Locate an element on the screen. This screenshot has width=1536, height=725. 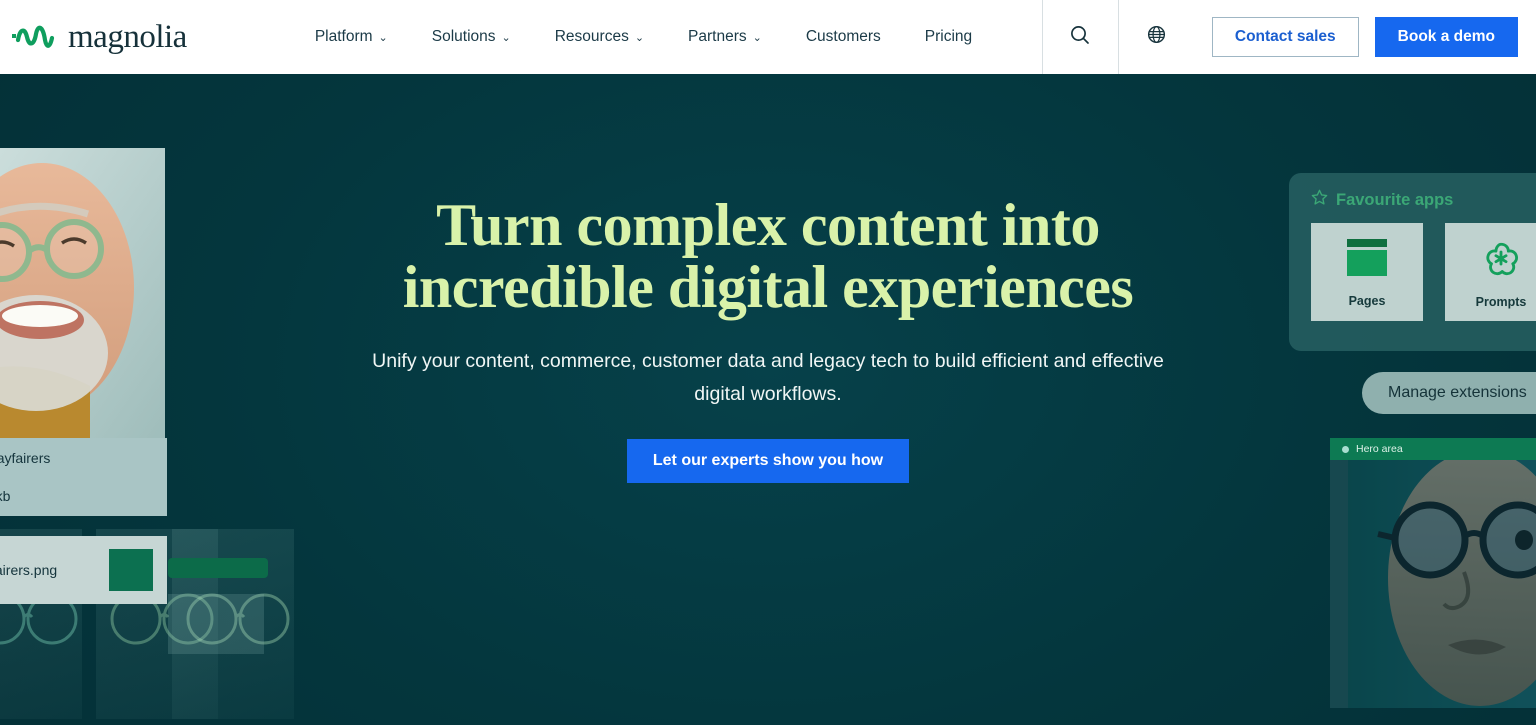
app-tile-pages: Pages is located at coordinates (1367, 272).